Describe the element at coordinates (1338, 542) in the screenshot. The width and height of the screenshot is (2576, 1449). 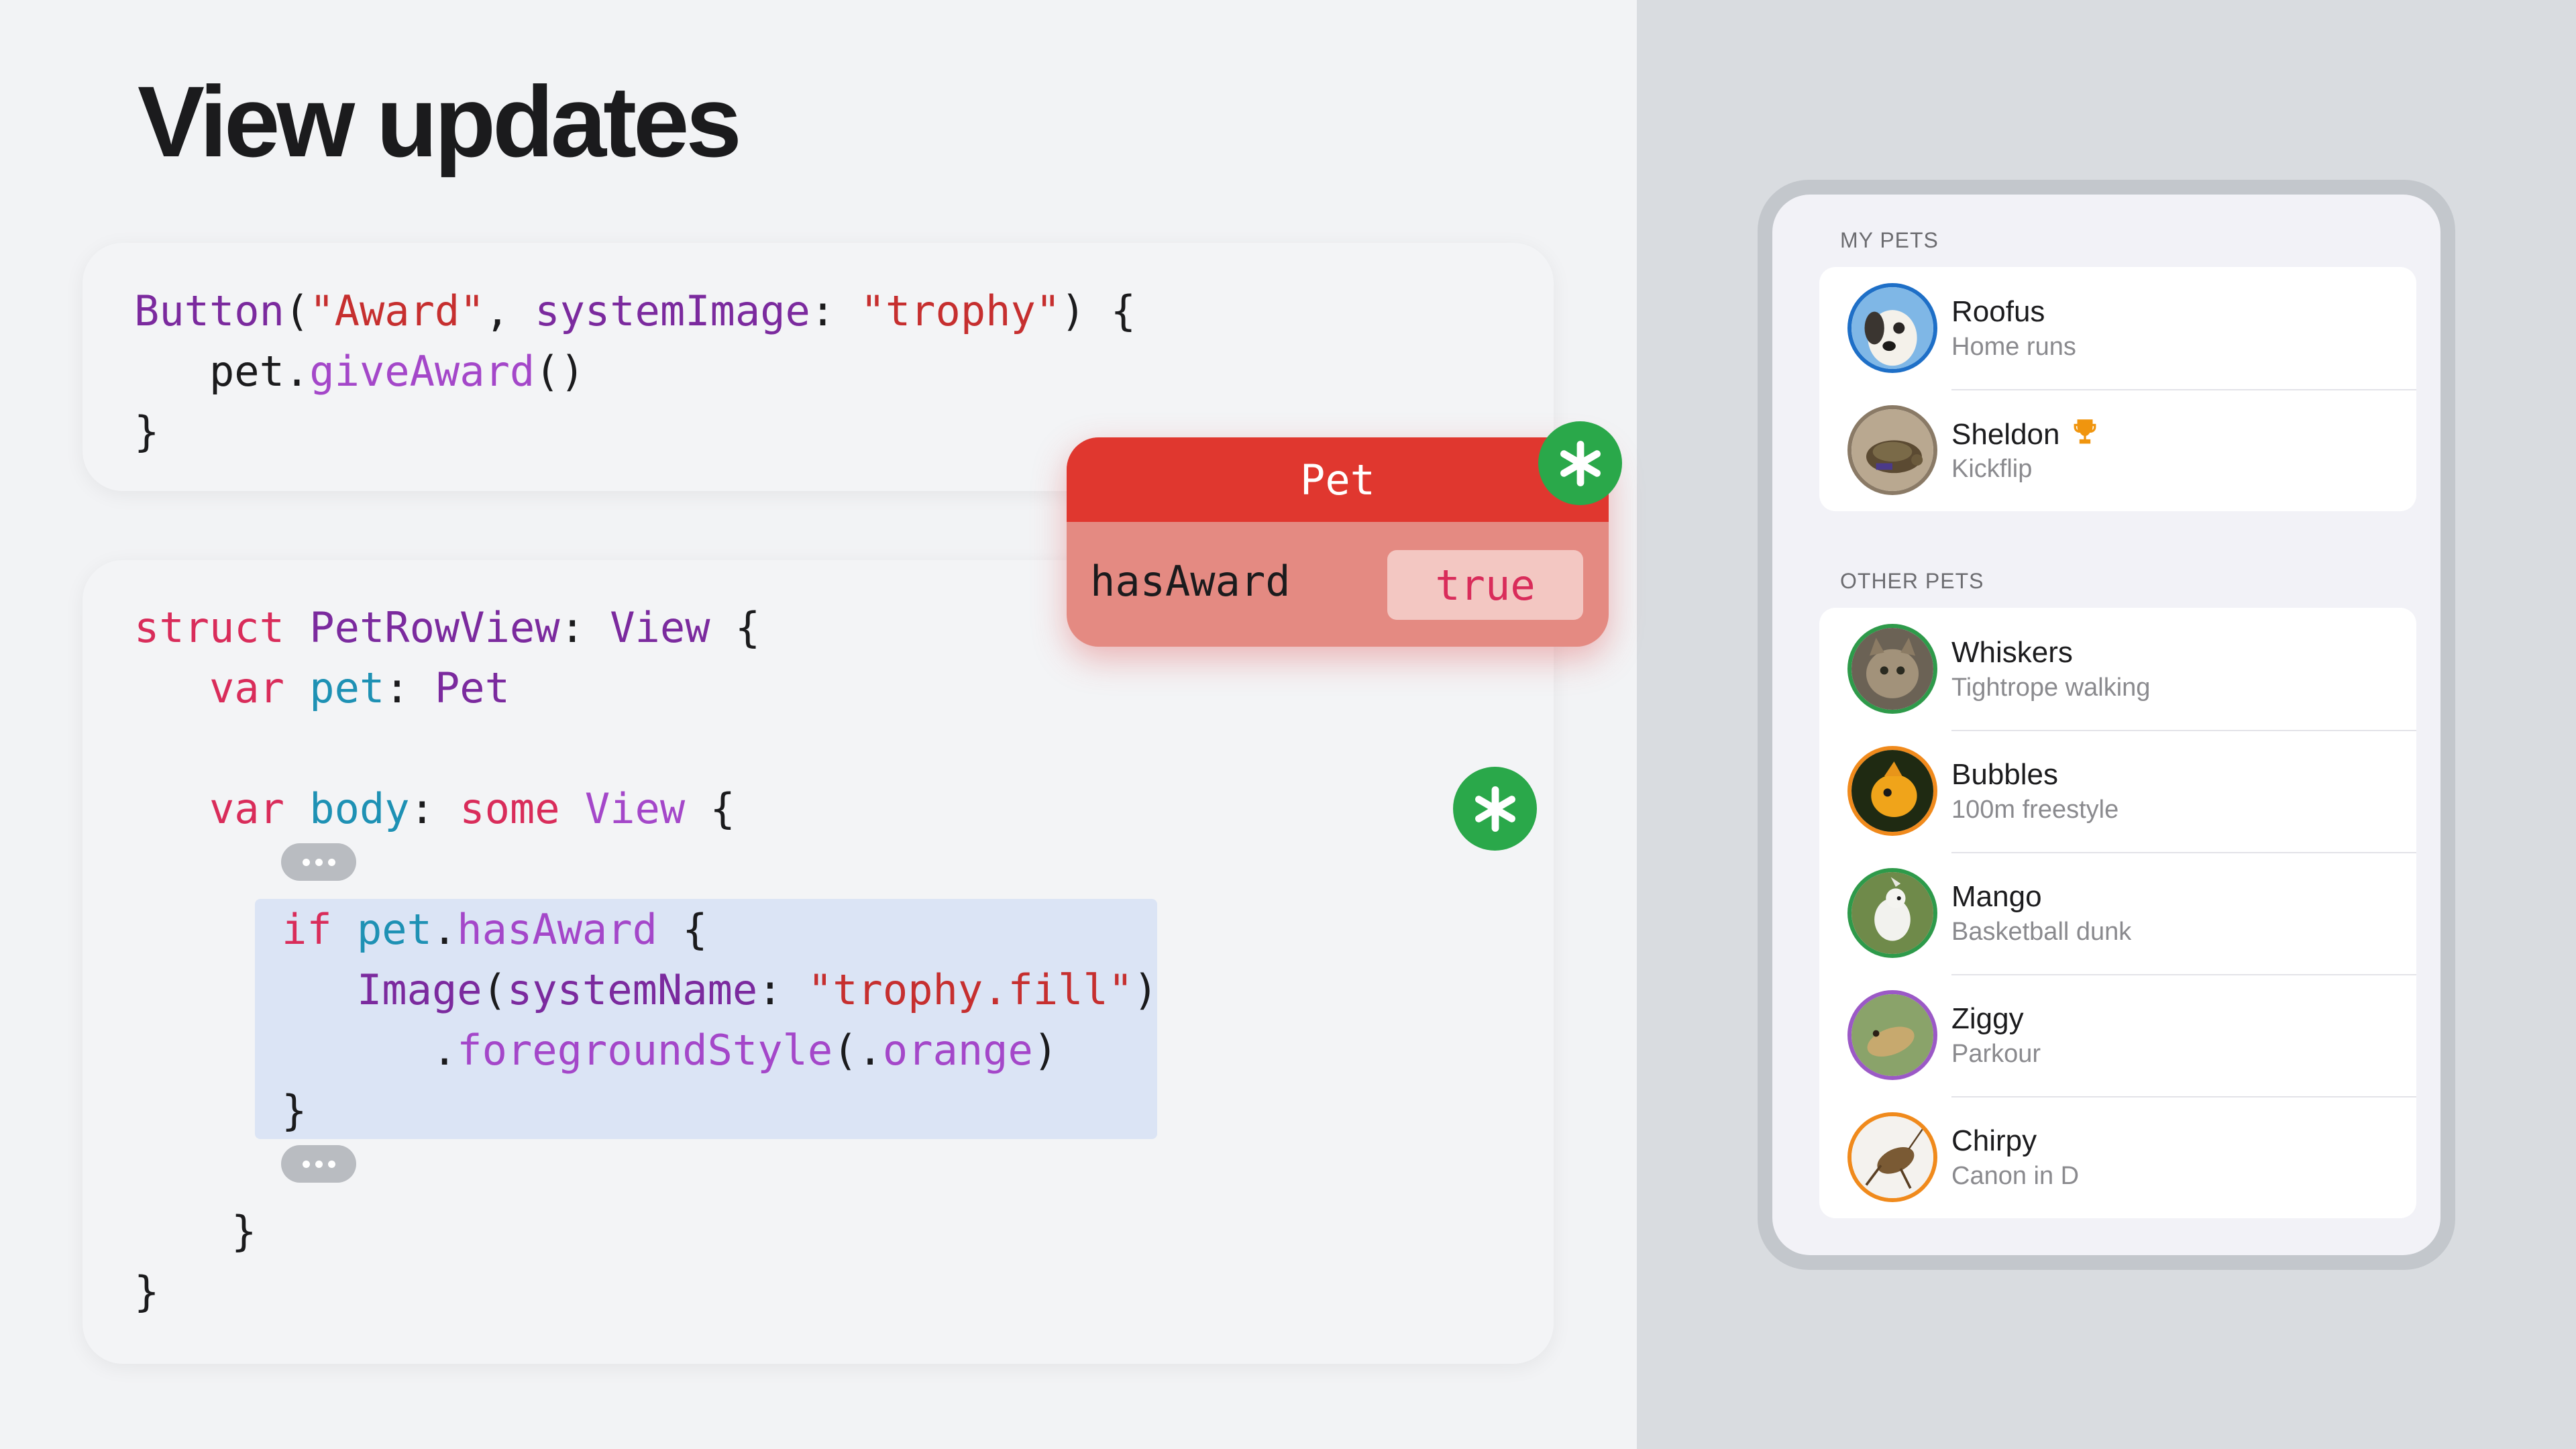
I see `pet-model-card: Pet hasAward true` at that location.